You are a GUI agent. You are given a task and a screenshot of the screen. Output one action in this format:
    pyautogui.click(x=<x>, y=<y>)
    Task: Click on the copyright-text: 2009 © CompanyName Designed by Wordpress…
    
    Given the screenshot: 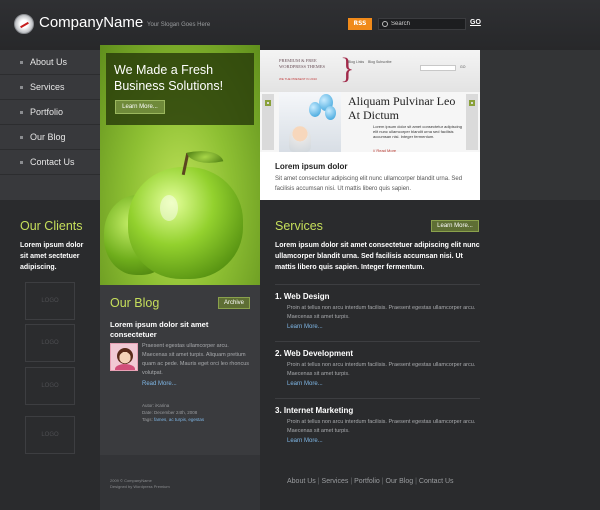 What is the action you would take?
    pyautogui.click(x=180, y=484)
    